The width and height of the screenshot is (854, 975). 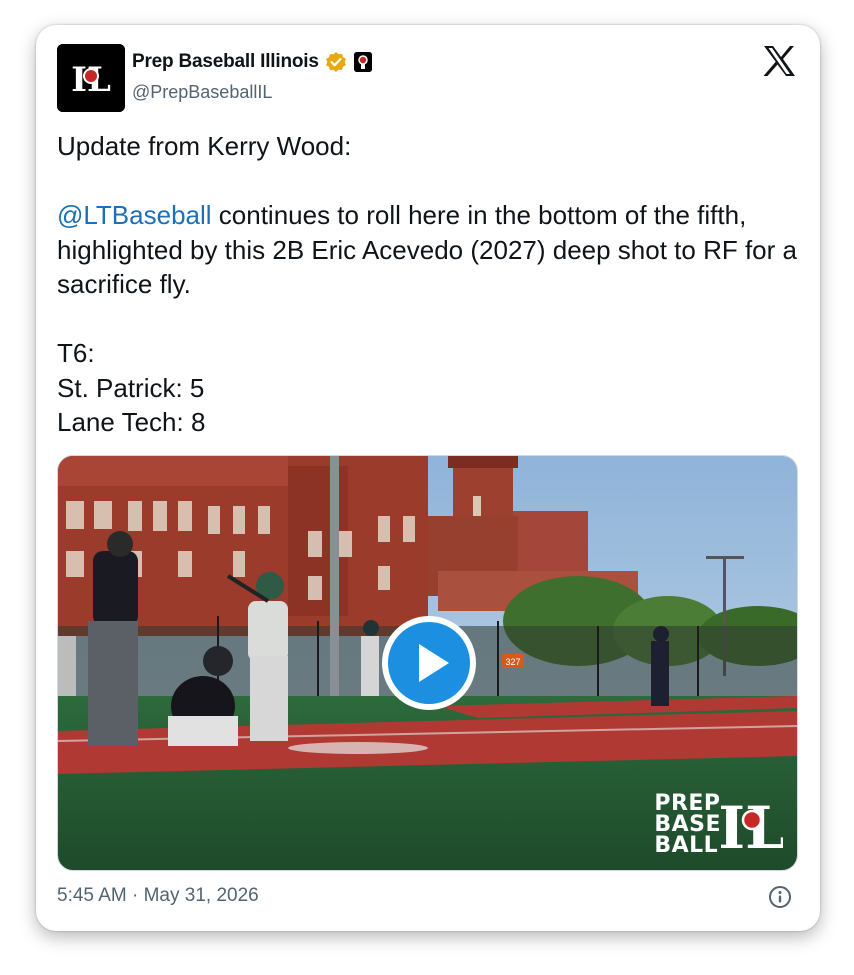 What do you see at coordinates (687, 824) in the screenshot?
I see `watermark-line: BASE` at bounding box center [687, 824].